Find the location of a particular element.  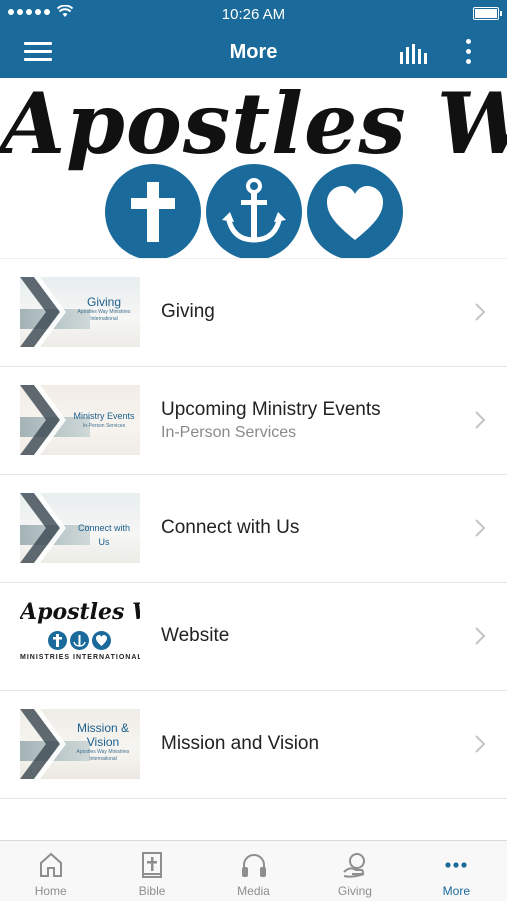

nav-bar: More is located at coordinates (253, 53).